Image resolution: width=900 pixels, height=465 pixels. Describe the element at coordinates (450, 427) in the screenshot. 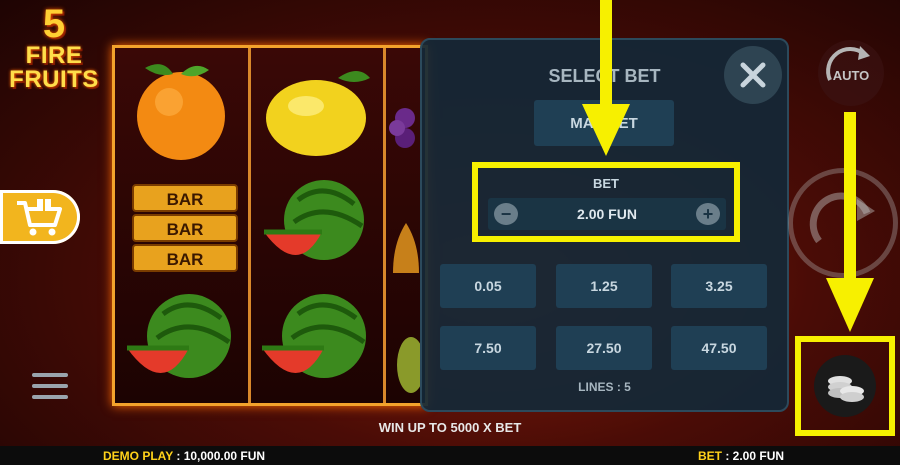

I see `win-banner: WIN UP TO 5000 X BET` at that location.